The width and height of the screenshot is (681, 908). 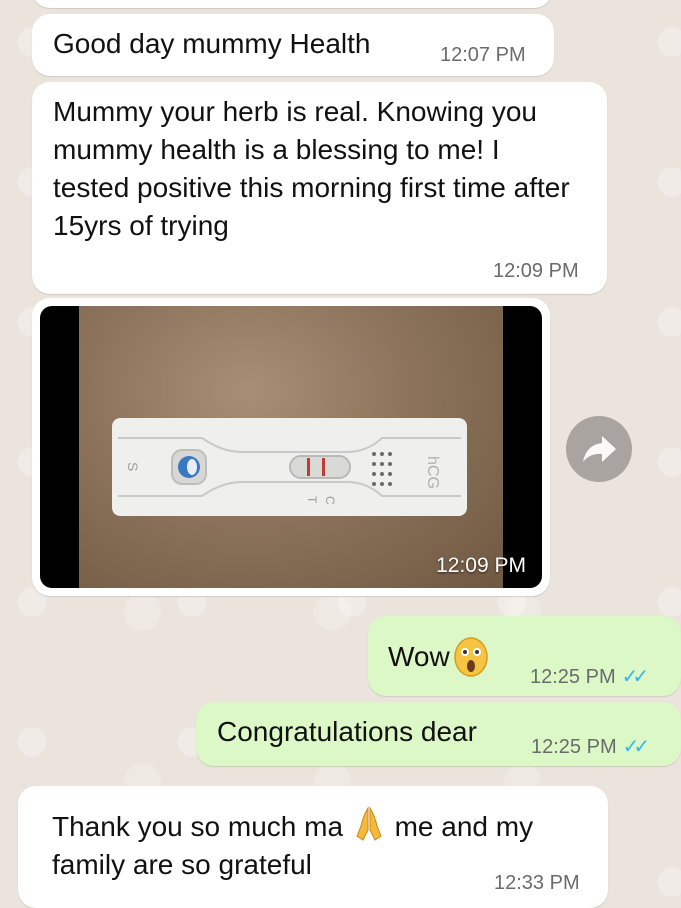 What do you see at coordinates (432, 472) in the screenshot?
I see `strip-brand: hCG` at bounding box center [432, 472].